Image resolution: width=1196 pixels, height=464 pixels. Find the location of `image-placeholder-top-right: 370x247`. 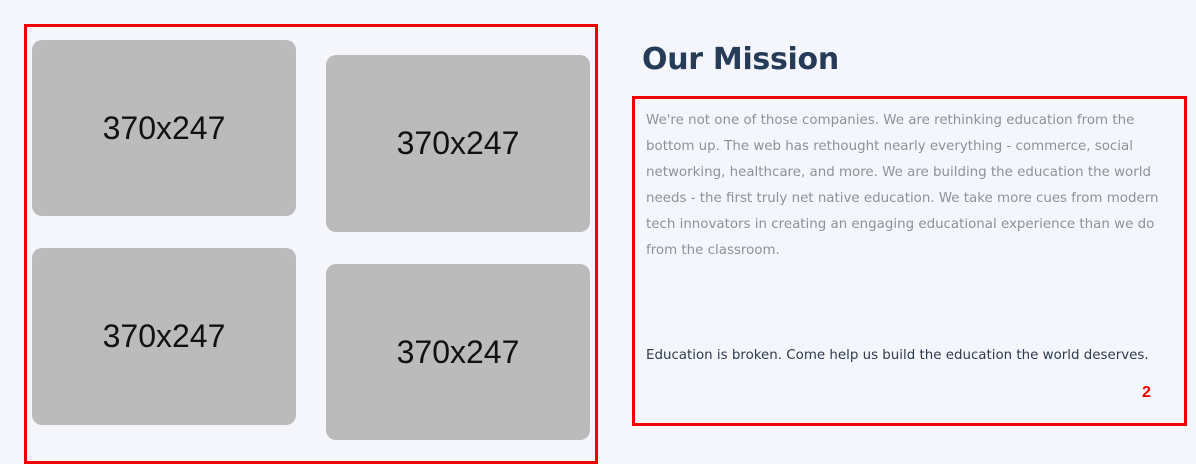

image-placeholder-top-right: 370x247 is located at coordinates (458, 143).